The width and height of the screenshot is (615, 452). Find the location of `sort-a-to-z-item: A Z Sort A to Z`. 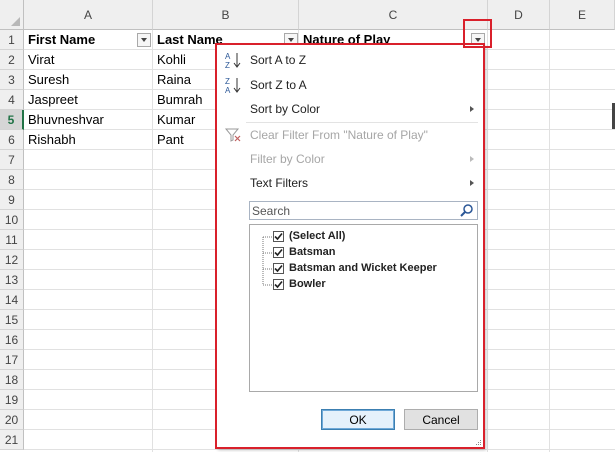

sort-a-to-z-item: A Z Sort A to Z is located at coordinates (349, 60).